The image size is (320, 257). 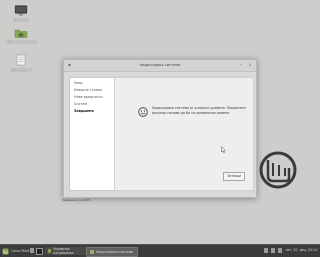 I want to click on progress-text: Завршено је 100%, so click(x=76, y=200).